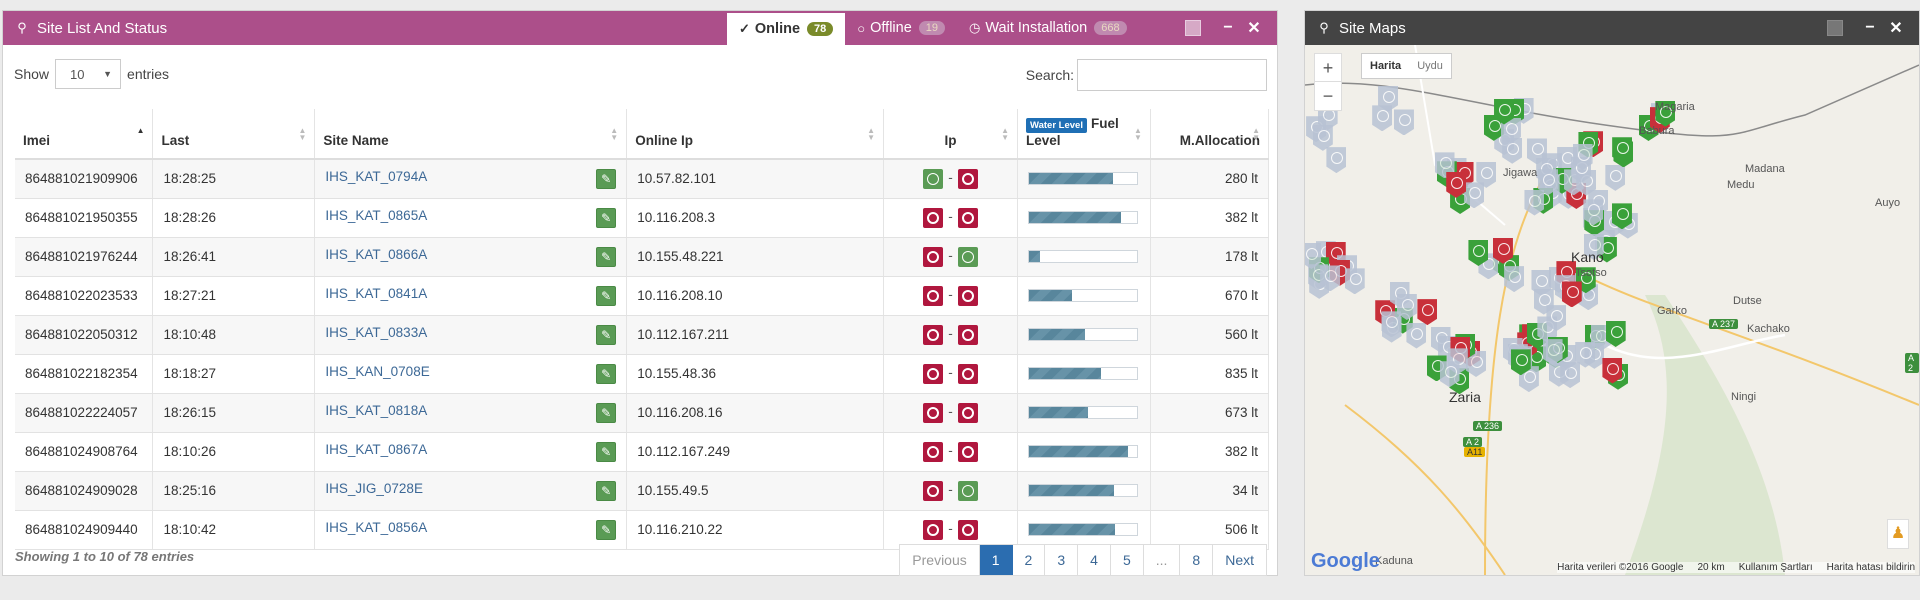 This screenshot has height=600, width=1920. What do you see at coordinates (755, 491) in the screenshot?
I see `online-ip-cell: 10.155.49.5` at bounding box center [755, 491].